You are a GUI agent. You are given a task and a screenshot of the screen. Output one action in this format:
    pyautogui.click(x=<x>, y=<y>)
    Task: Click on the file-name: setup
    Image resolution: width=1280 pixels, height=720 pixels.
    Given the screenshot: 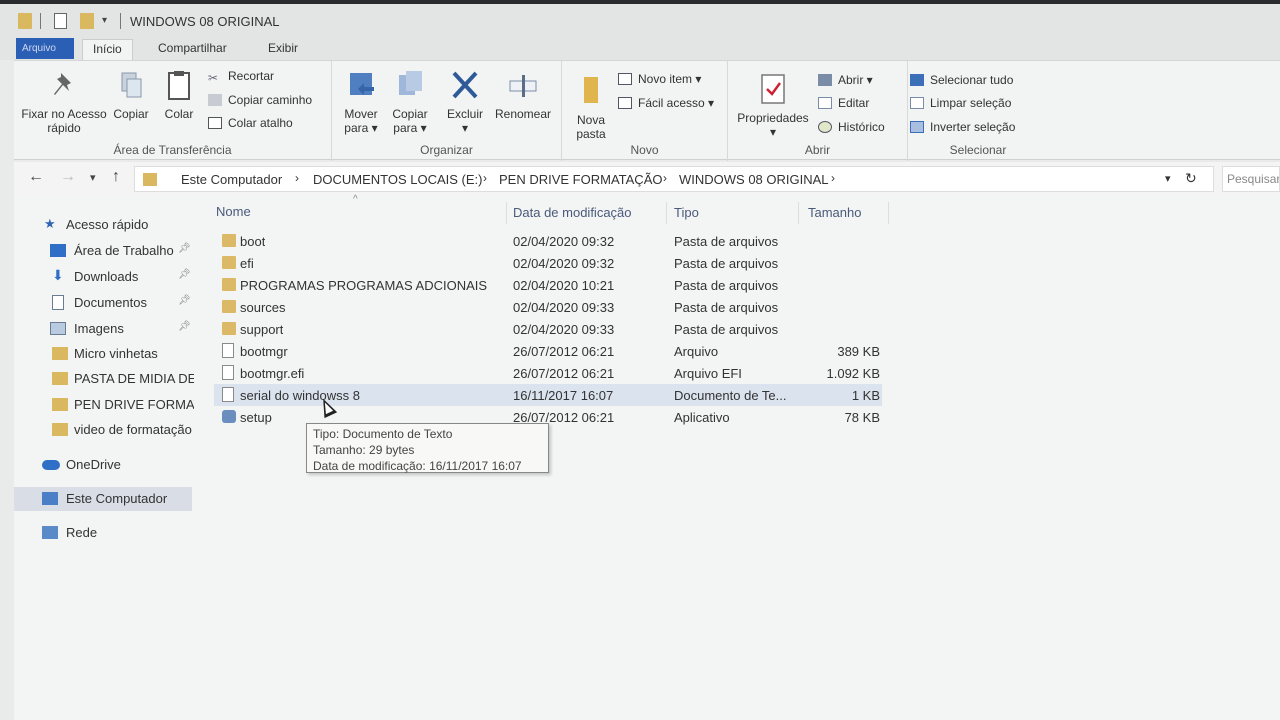 What is the action you would take?
    pyautogui.click(x=256, y=417)
    